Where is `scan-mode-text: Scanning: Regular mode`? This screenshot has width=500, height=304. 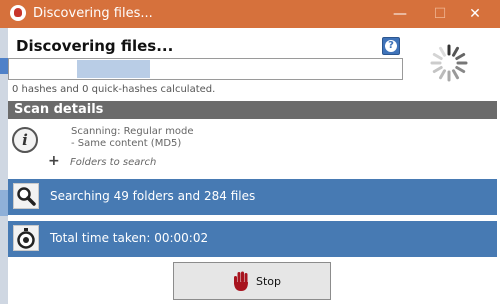 scan-mode-text: Scanning: Regular mode is located at coordinates (132, 131).